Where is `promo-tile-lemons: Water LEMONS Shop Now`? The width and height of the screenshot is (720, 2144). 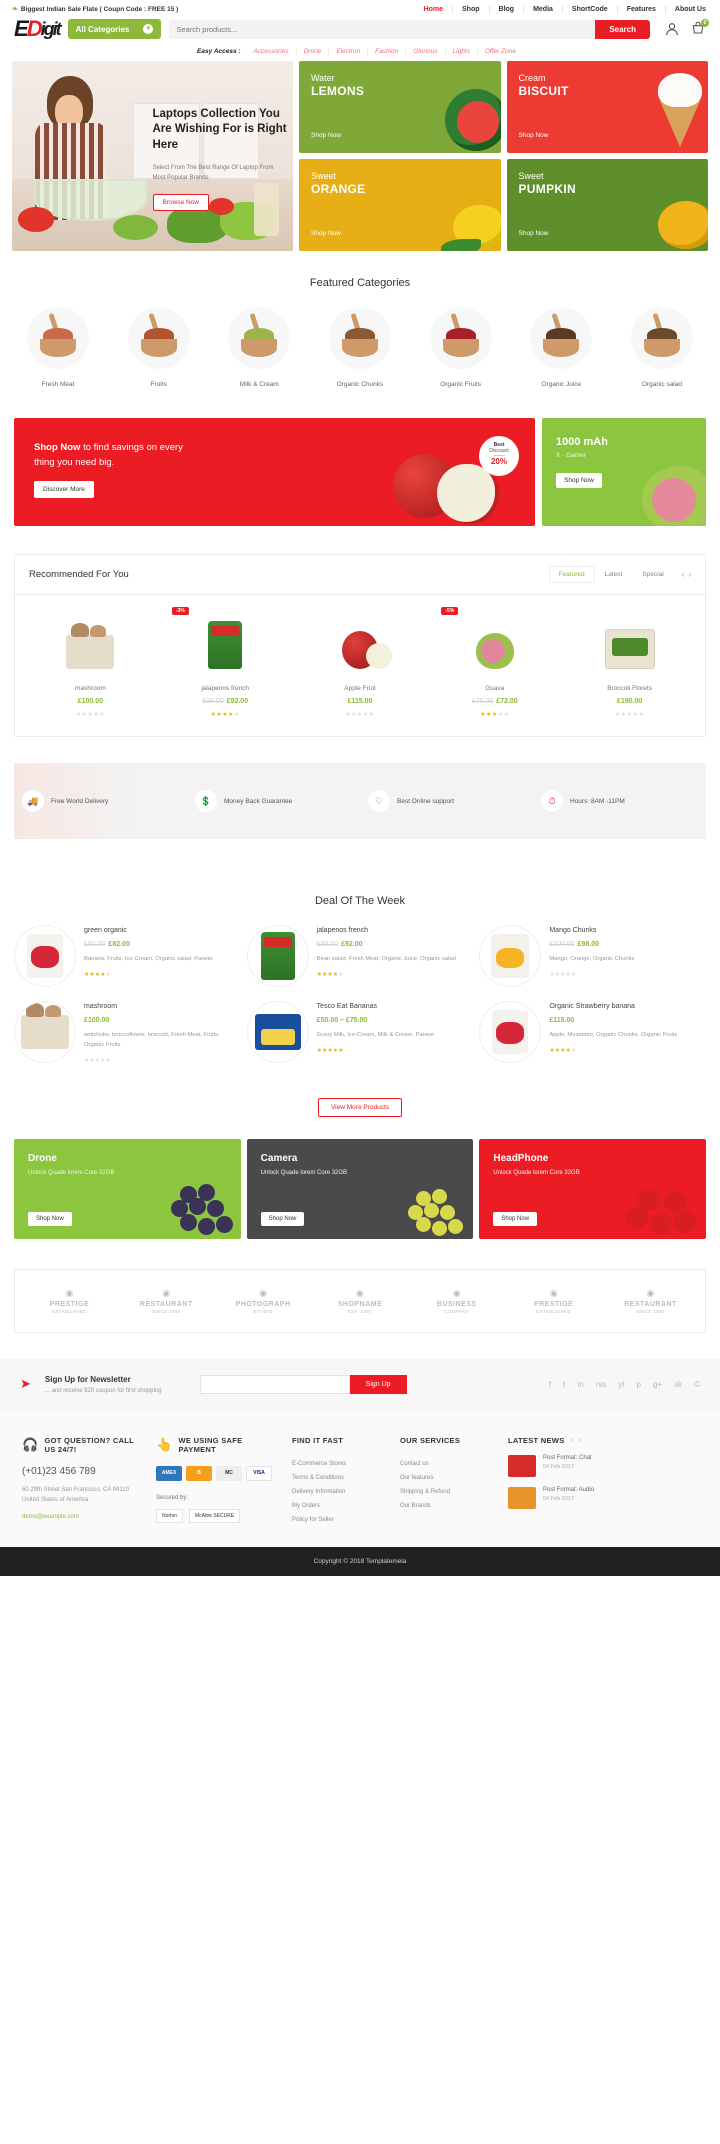
promo-tile-lemons: Water LEMONS Shop Now is located at coordinates (400, 107).